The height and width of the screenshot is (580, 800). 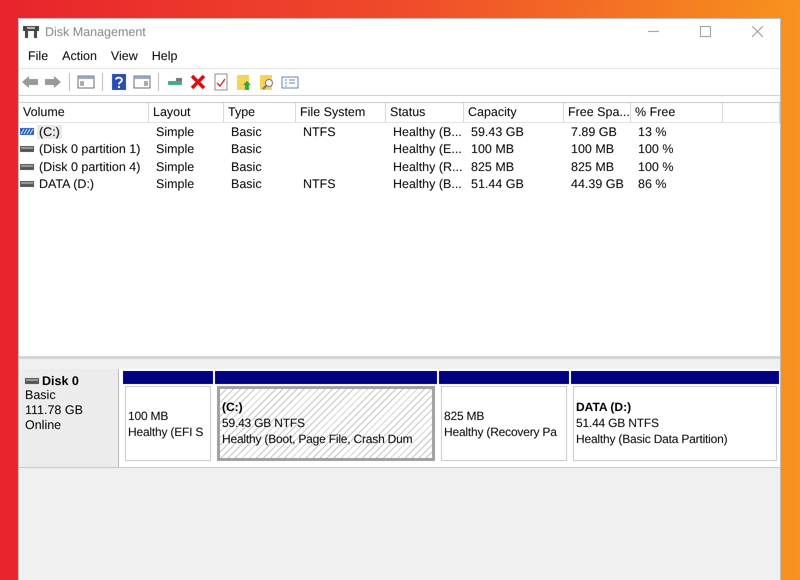 I want to click on partition-status: Healthy (EFI S, so click(x=166, y=432).